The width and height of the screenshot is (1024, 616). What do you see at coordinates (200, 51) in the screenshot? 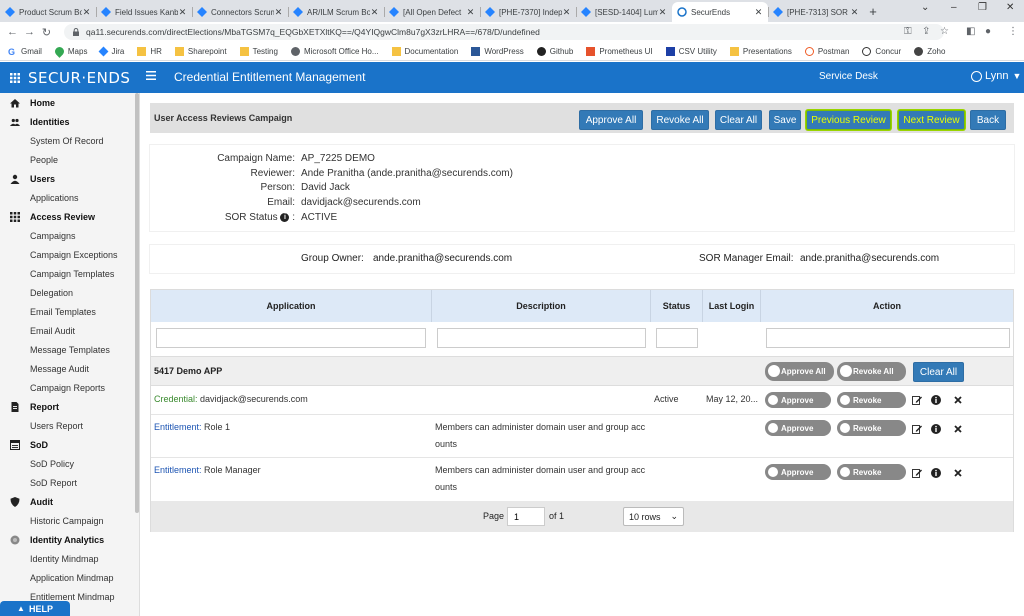
I see `bookmark-sharepoint: Sharepoint` at bounding box center [200, 51].